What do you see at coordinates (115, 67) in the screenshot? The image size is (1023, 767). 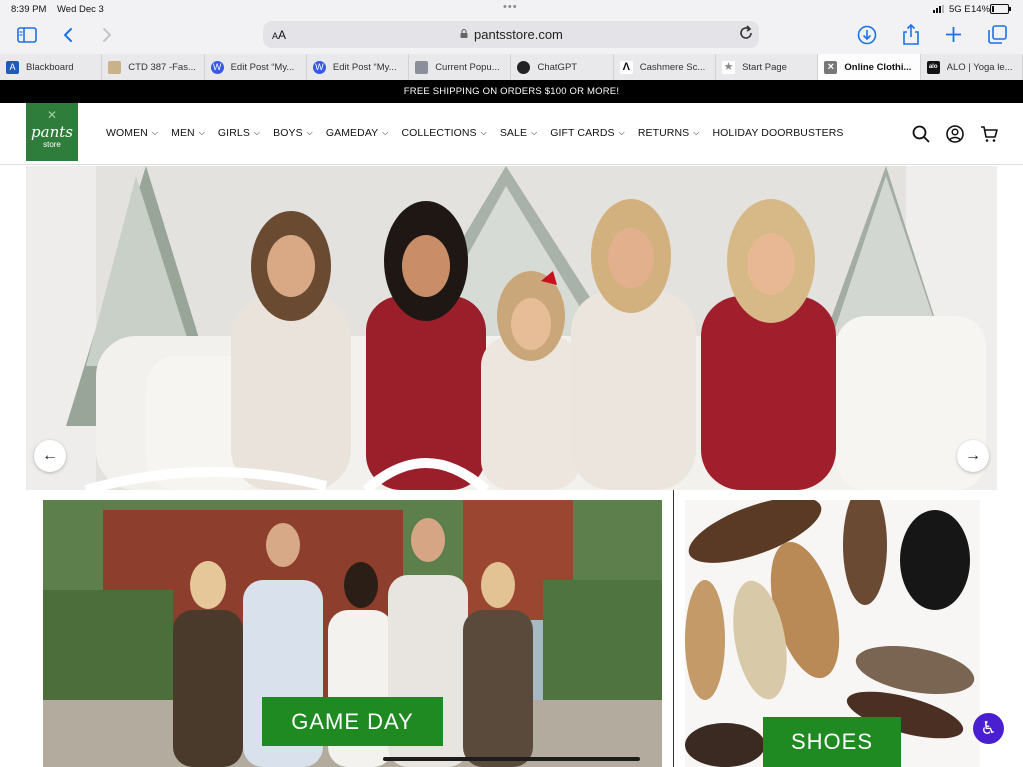 I see `ctd-favicon-icon` at bounding box center [115, 67].